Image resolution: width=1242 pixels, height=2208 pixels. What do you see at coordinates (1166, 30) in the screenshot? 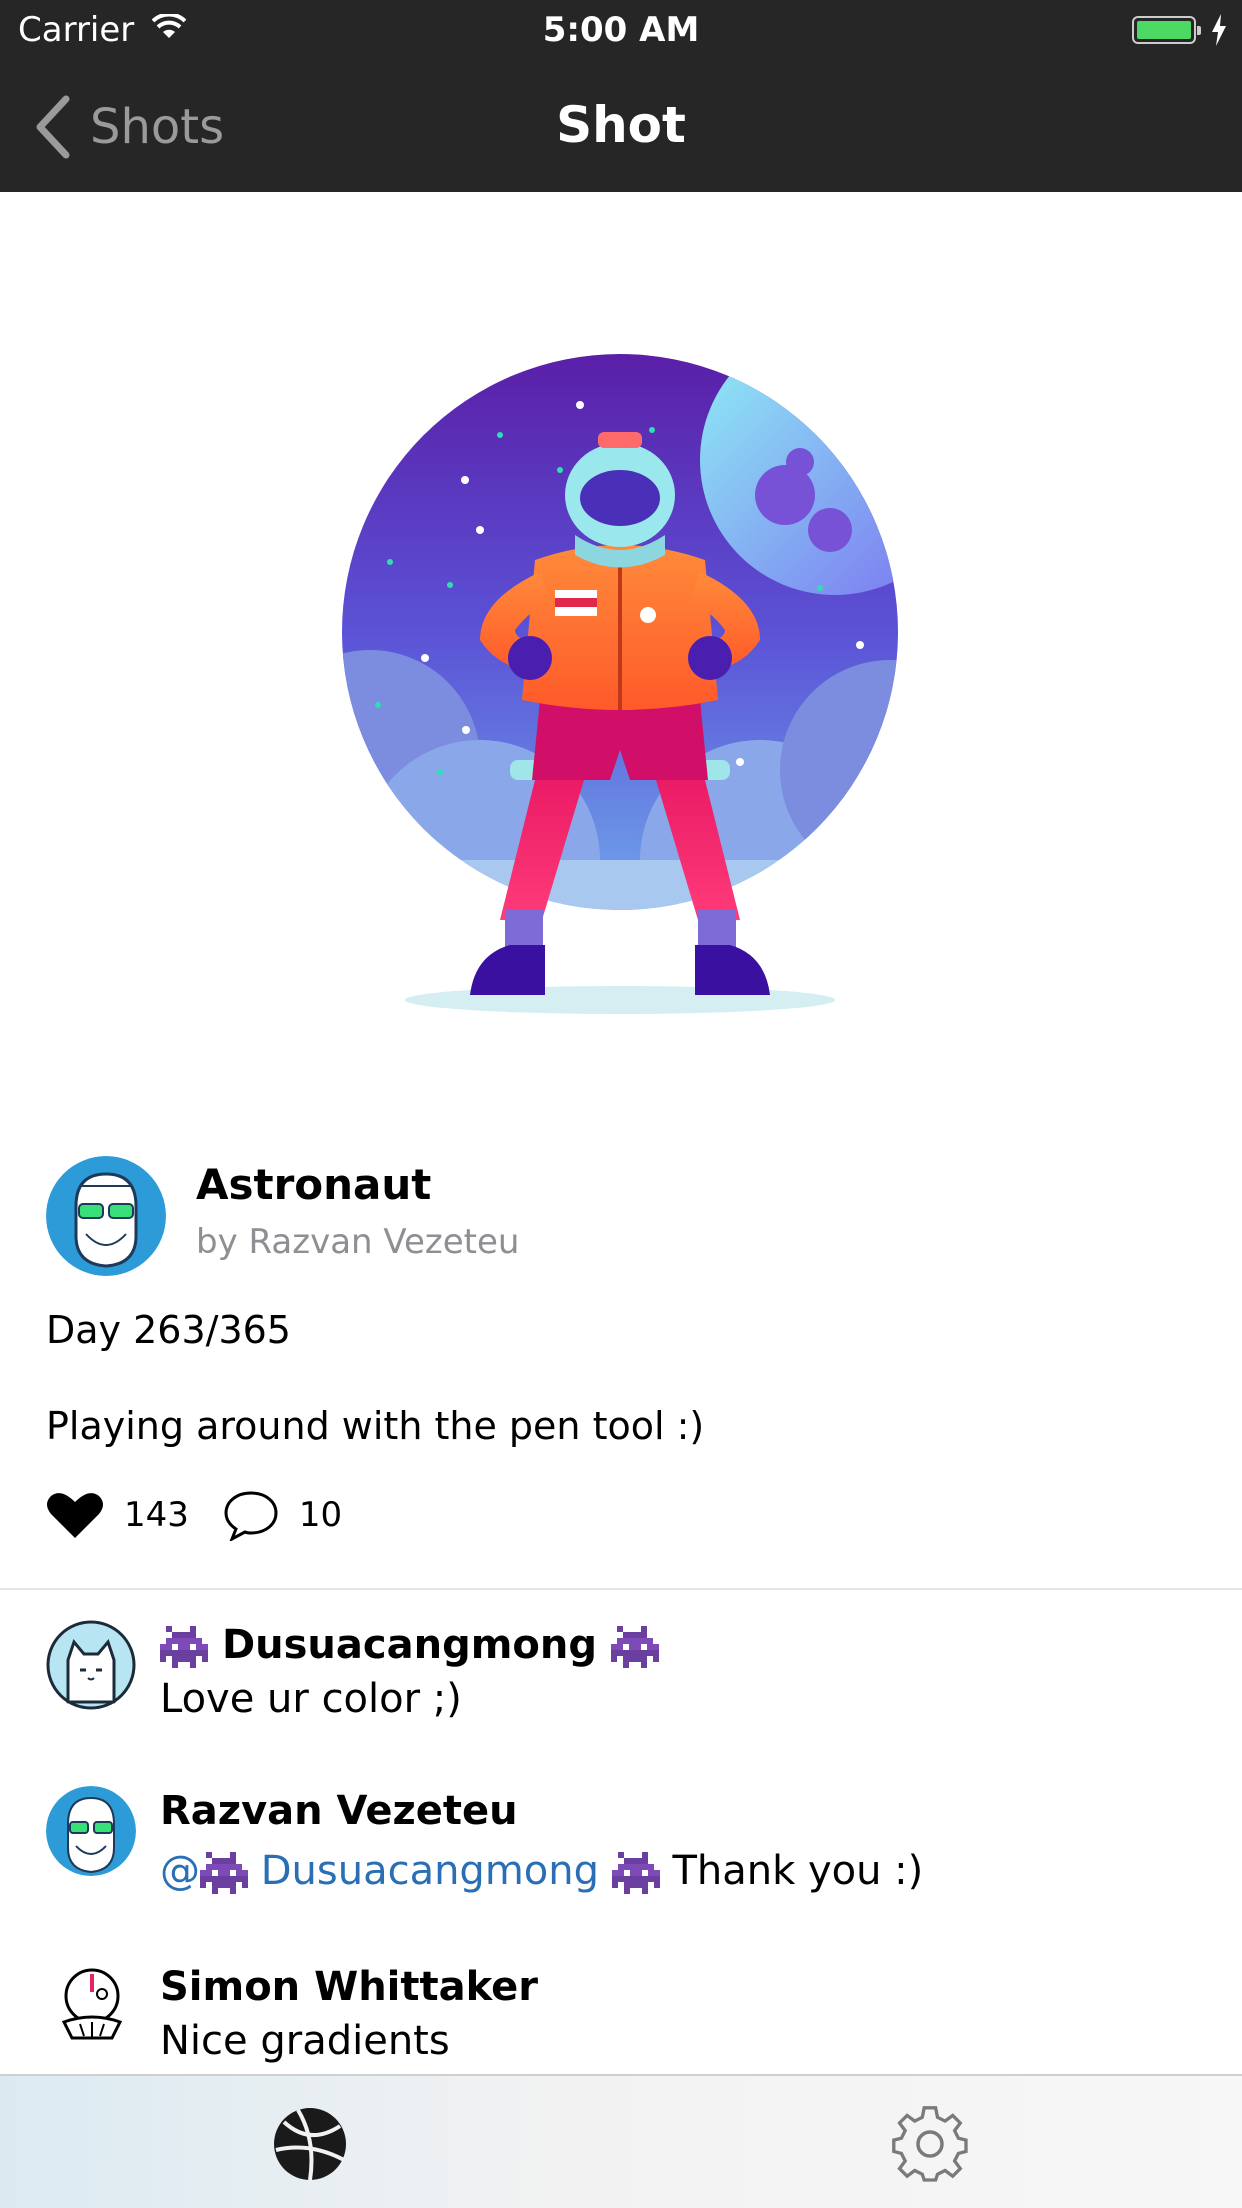
I see `battery-icon` at bounding box center [1166, 30].